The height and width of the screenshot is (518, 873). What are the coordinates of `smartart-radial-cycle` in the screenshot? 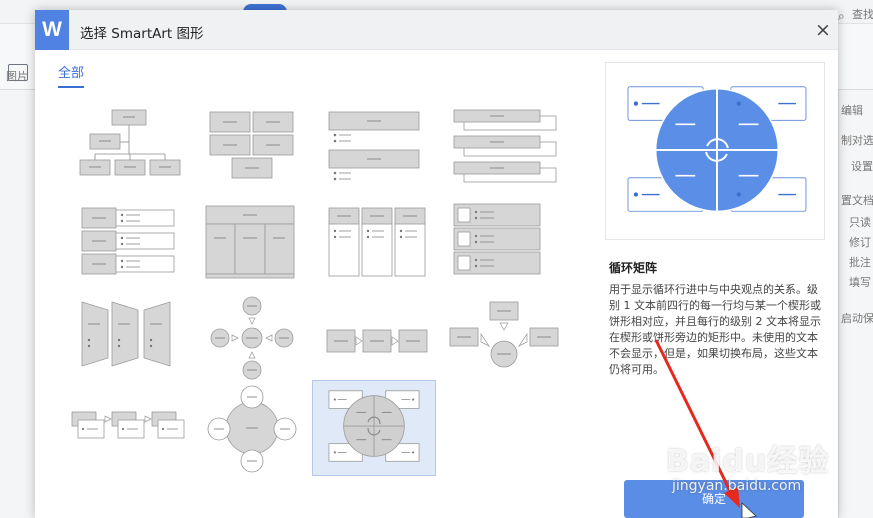 It's located at (260, 430).